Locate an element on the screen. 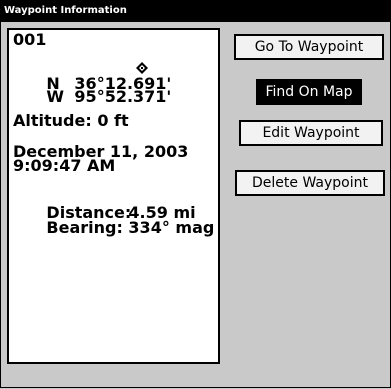 Image resolution: width=391 pixels, height=389 pixels. bearing-value: 334° mag is located at coordinates (171, 227).